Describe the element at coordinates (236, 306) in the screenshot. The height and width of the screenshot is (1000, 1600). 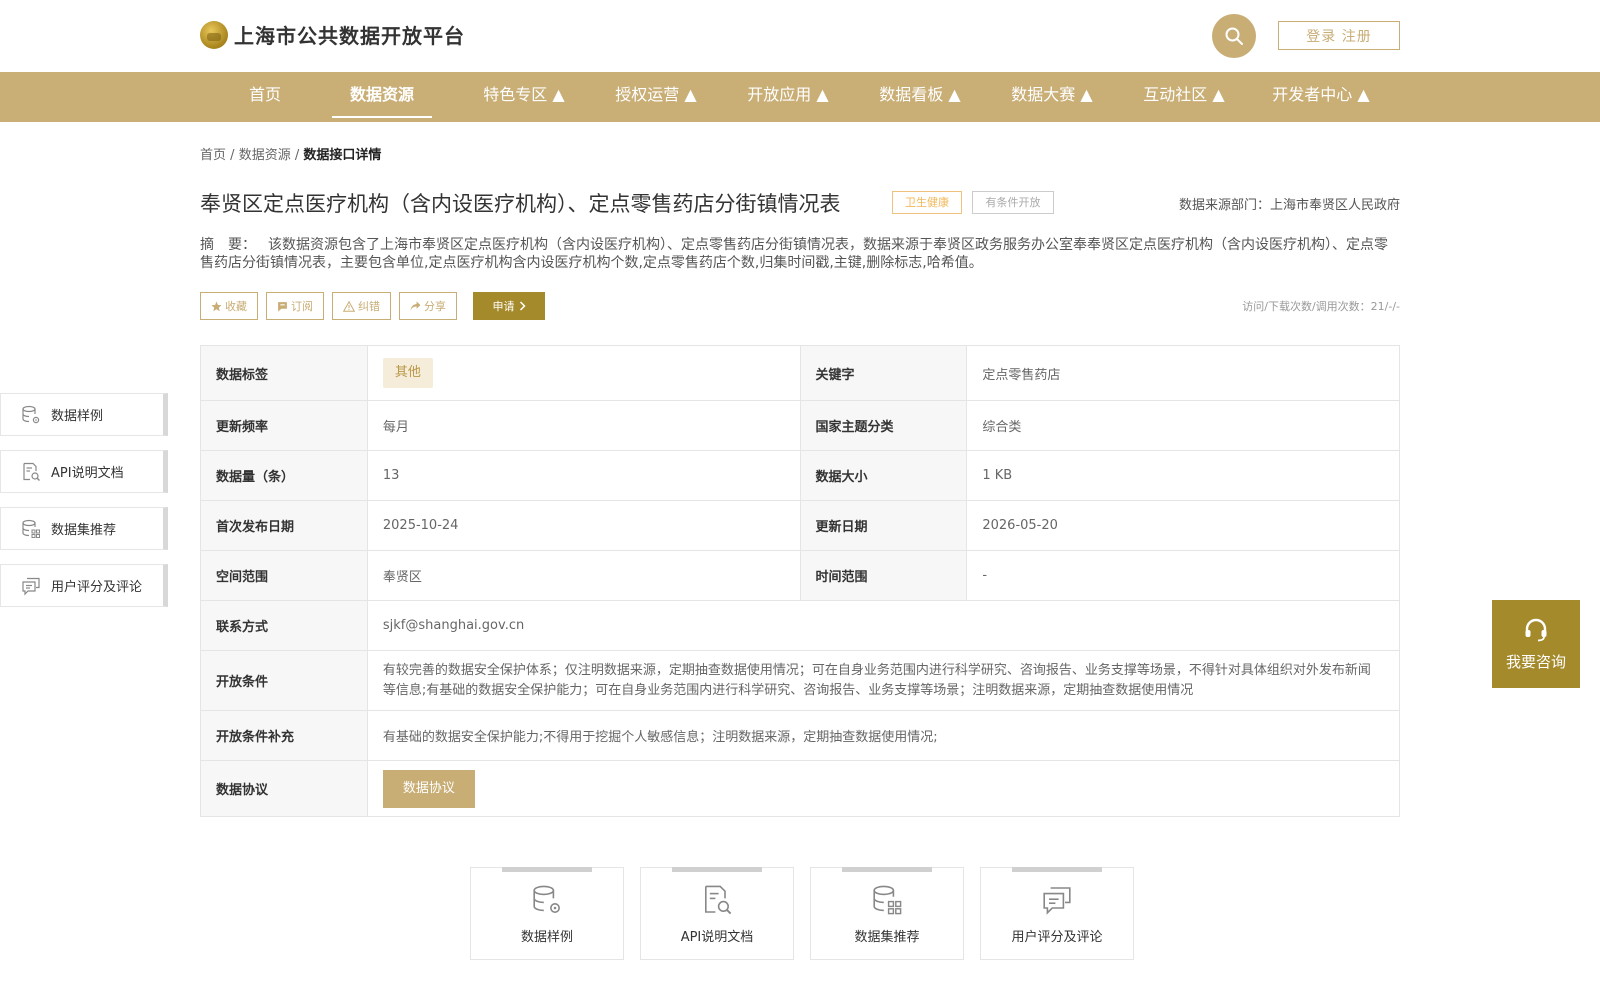
I see `favorite-label: 收藏` at that location.